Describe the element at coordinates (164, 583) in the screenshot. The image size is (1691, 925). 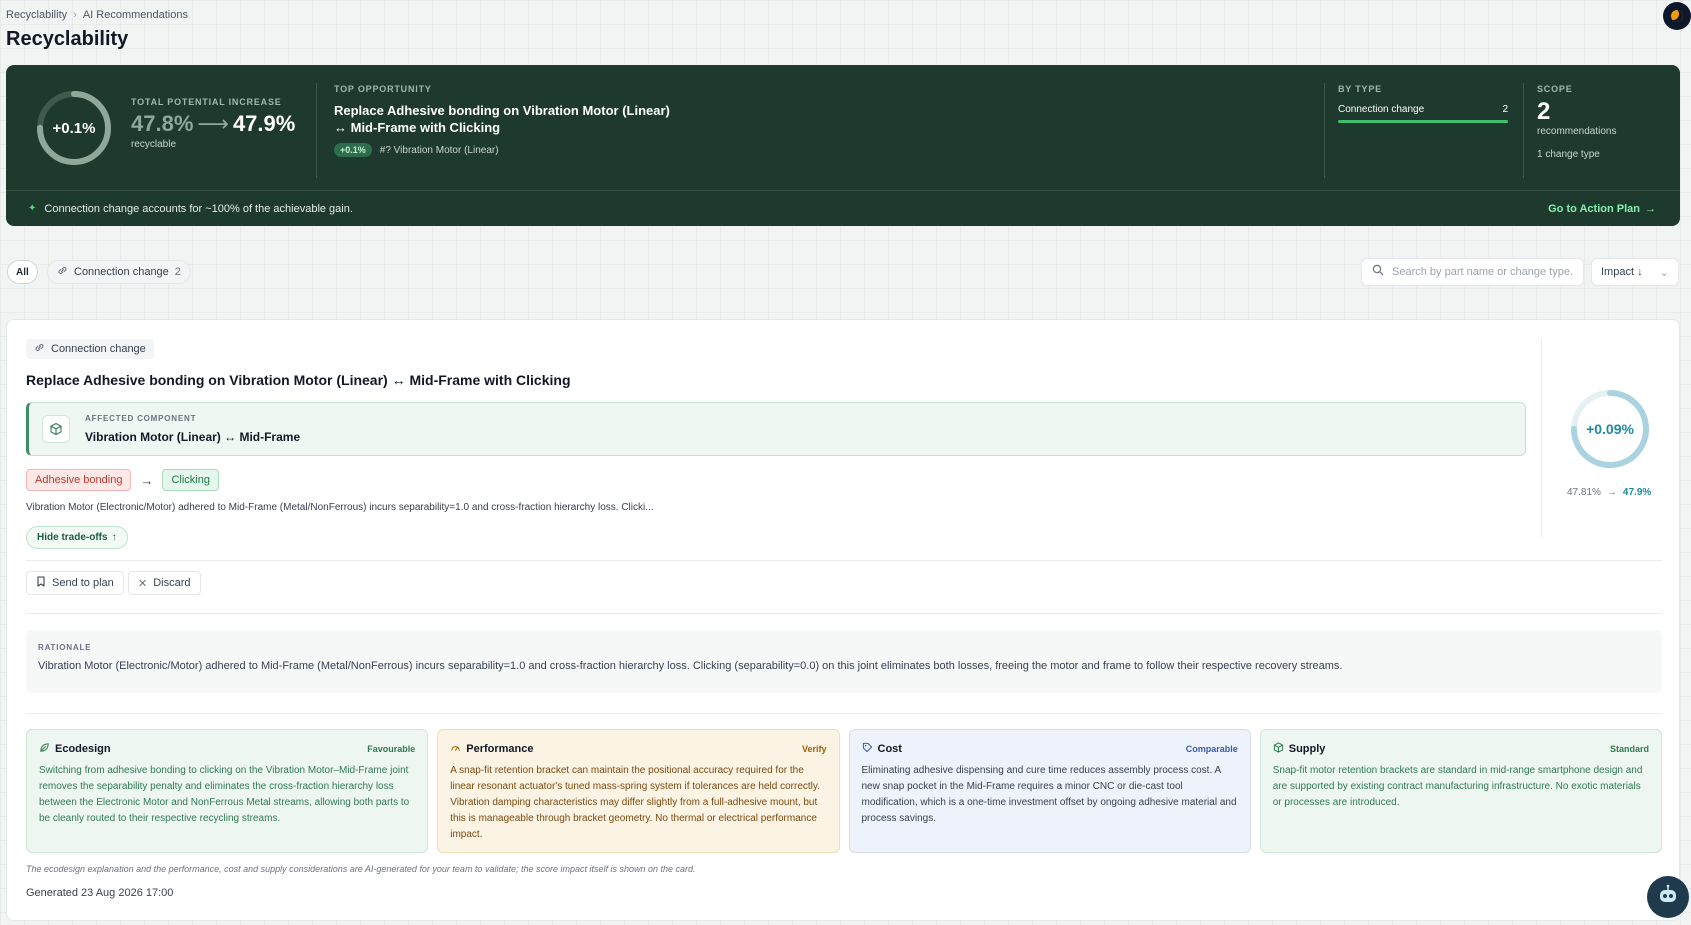
I see `discard-button: ✕ Discard` at that location.